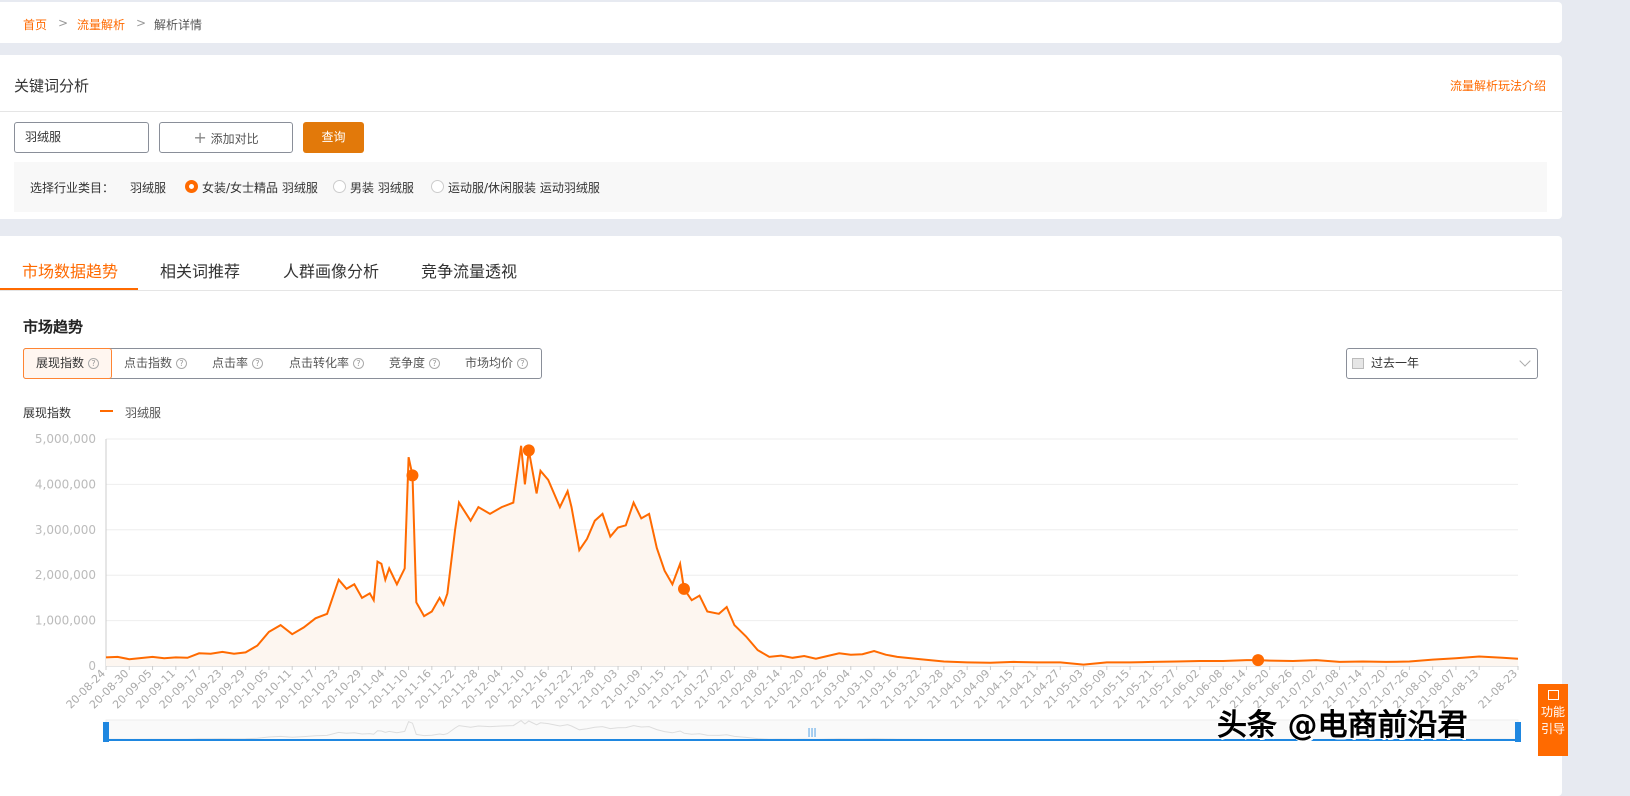 The width and height of the screenshot is (1630, 796). I want to click on y-tick-label: 3,000,000, so click(65, 530).